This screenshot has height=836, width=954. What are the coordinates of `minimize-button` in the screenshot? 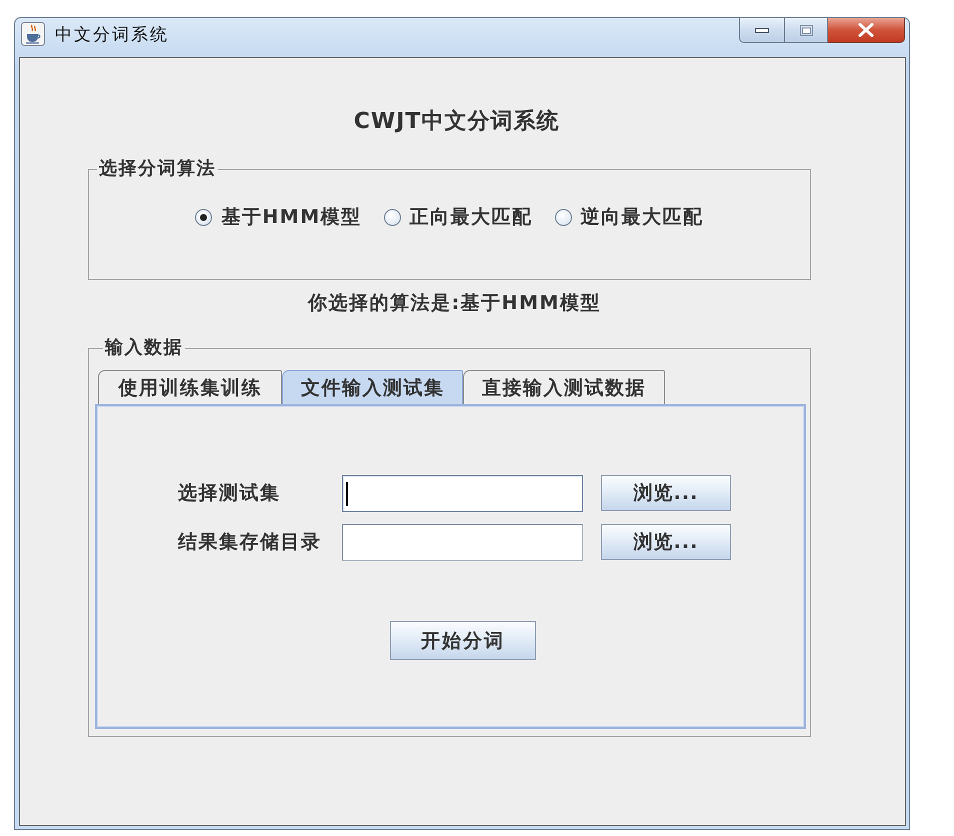 It's located at (762, 30).